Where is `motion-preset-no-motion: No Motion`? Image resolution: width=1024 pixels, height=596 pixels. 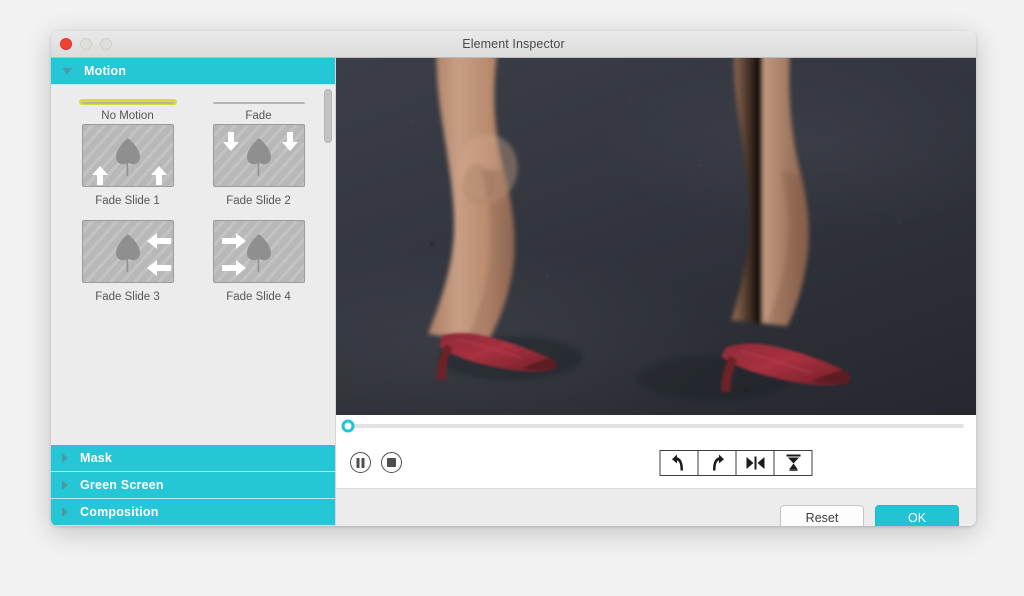 motion-preset-no-motion: No Motion is located at coordinates (127, 110).